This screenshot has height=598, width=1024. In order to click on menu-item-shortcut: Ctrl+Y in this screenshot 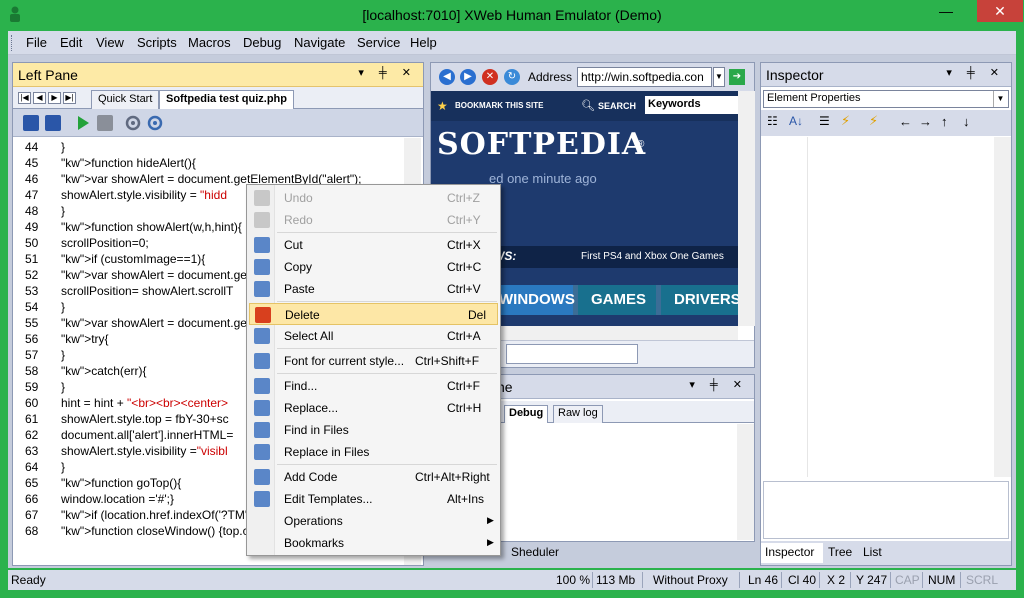, I will do `click(464, 220)`.